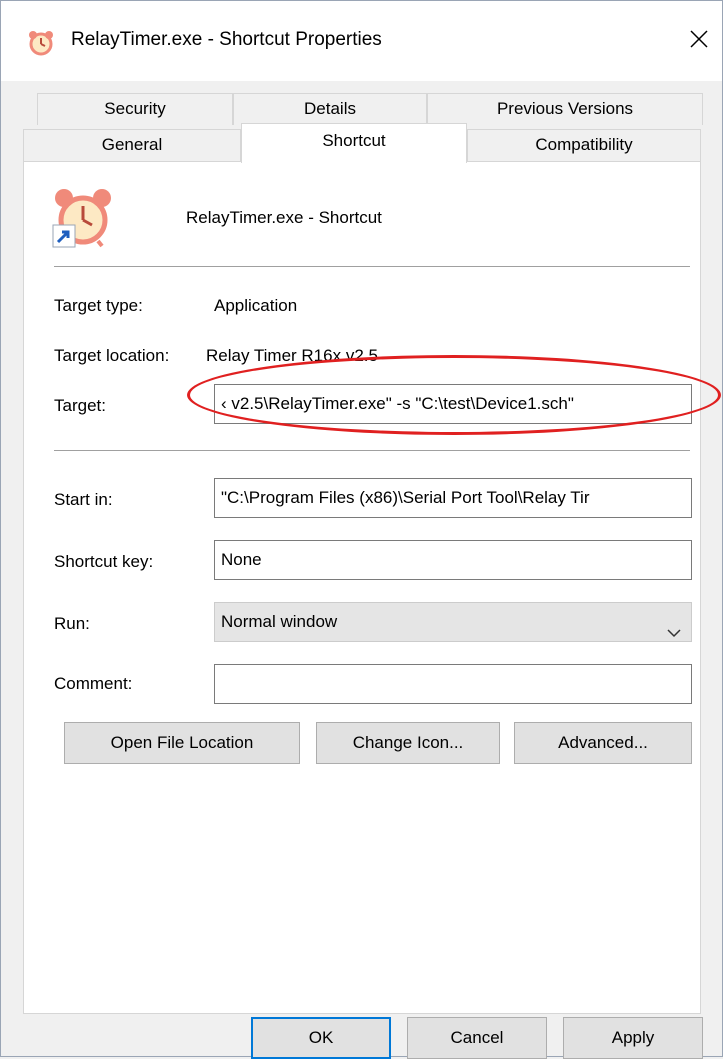  I want to click on tab-compatibility: Compatibility, so click(584, 145).